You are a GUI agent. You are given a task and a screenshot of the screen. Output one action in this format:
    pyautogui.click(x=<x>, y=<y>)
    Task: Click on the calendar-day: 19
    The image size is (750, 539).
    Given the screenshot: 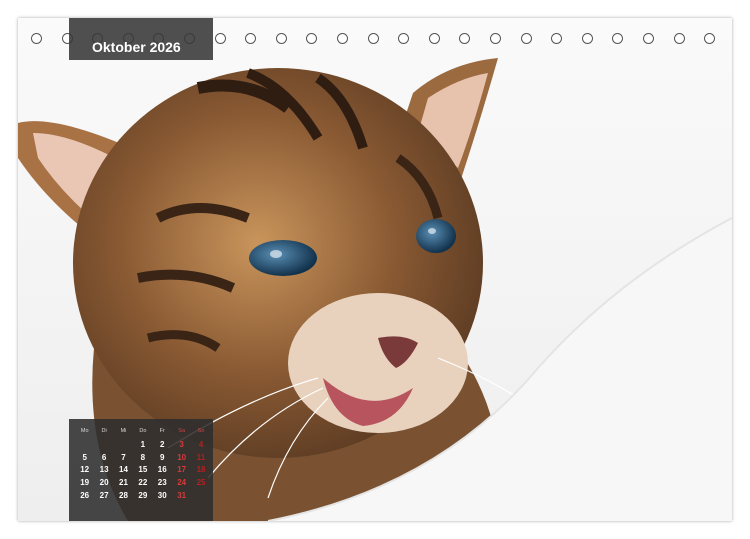 What is the action you would take?
    pyautogui.click(x=85, y=483)
    